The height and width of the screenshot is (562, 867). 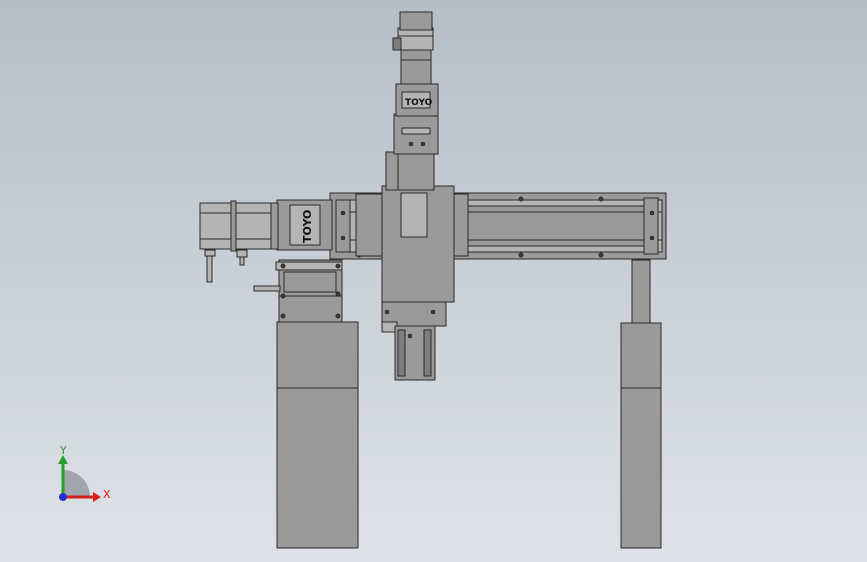 What do you see at coordinates (307, 226) in the screenshot?
I see `x-motor-logo: TOYO` at bounding box center [307, 226].